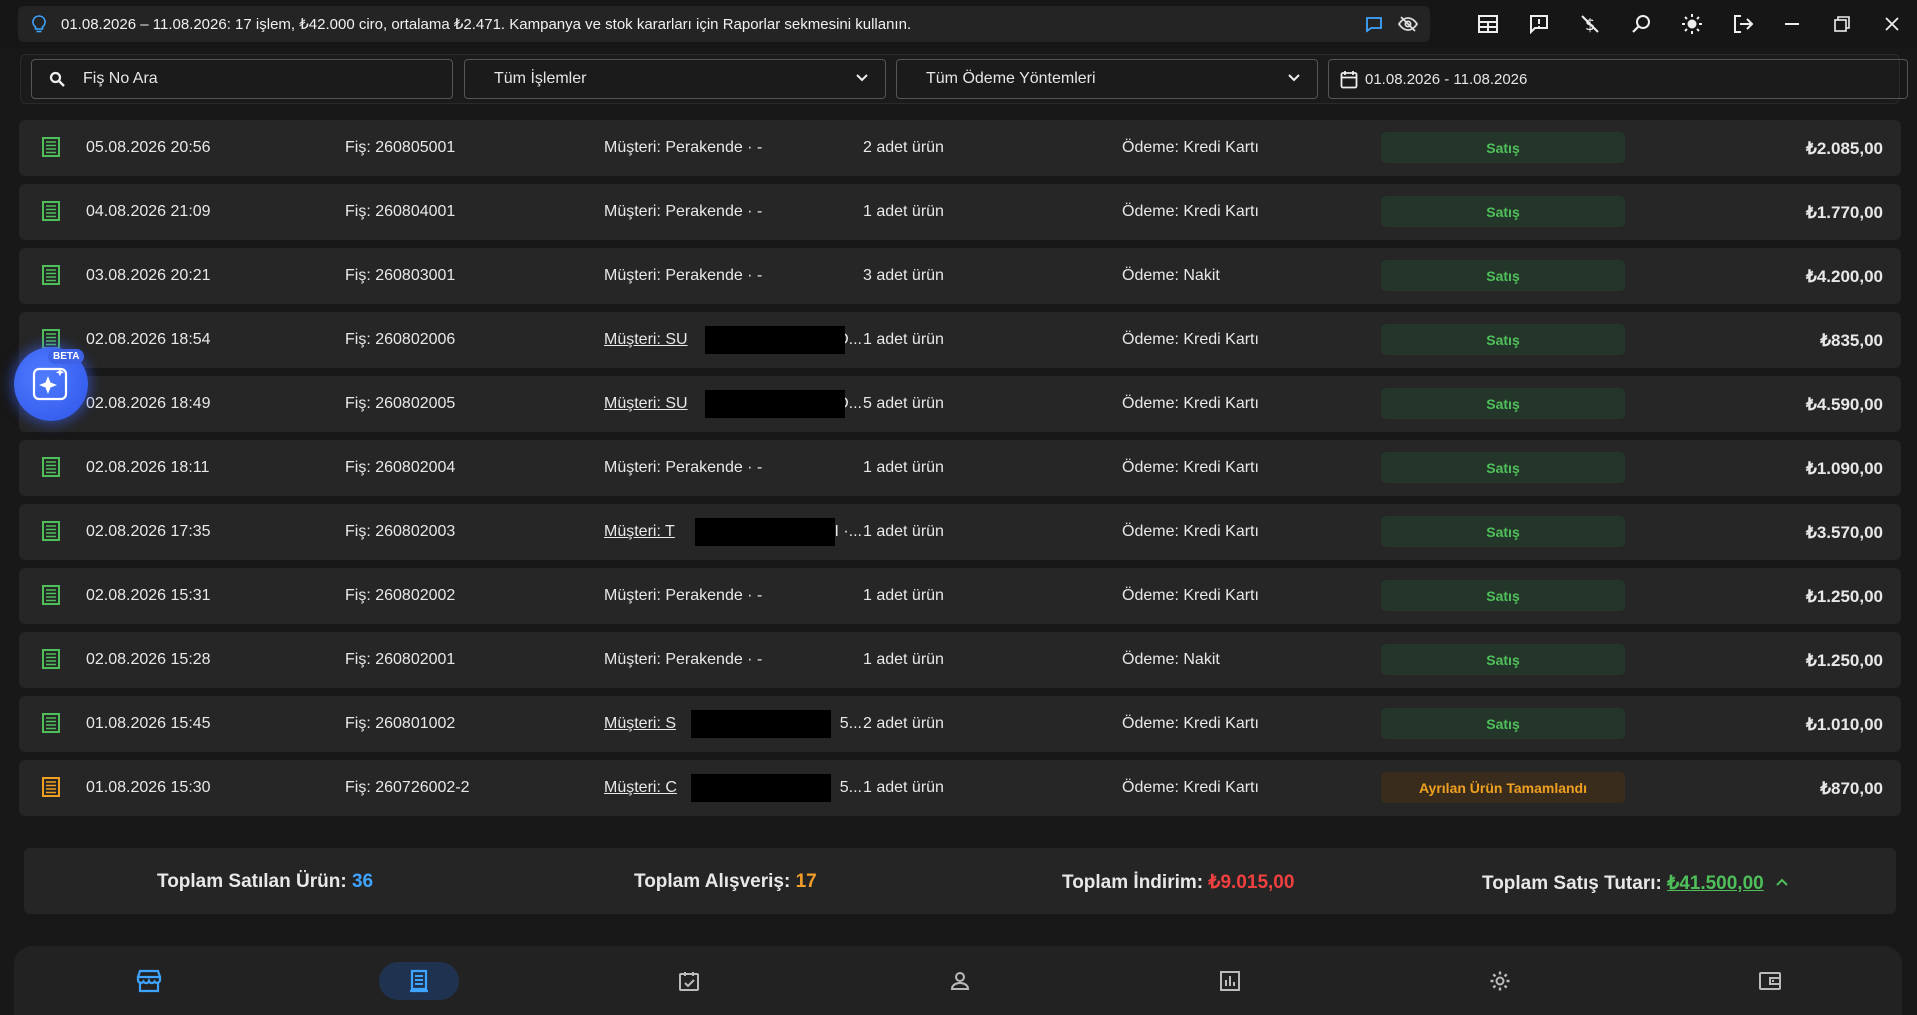  Describe the element at coordinates (400, 659) in the screenshot. I see `receipt-number: Fiş: 260802001` at that location.